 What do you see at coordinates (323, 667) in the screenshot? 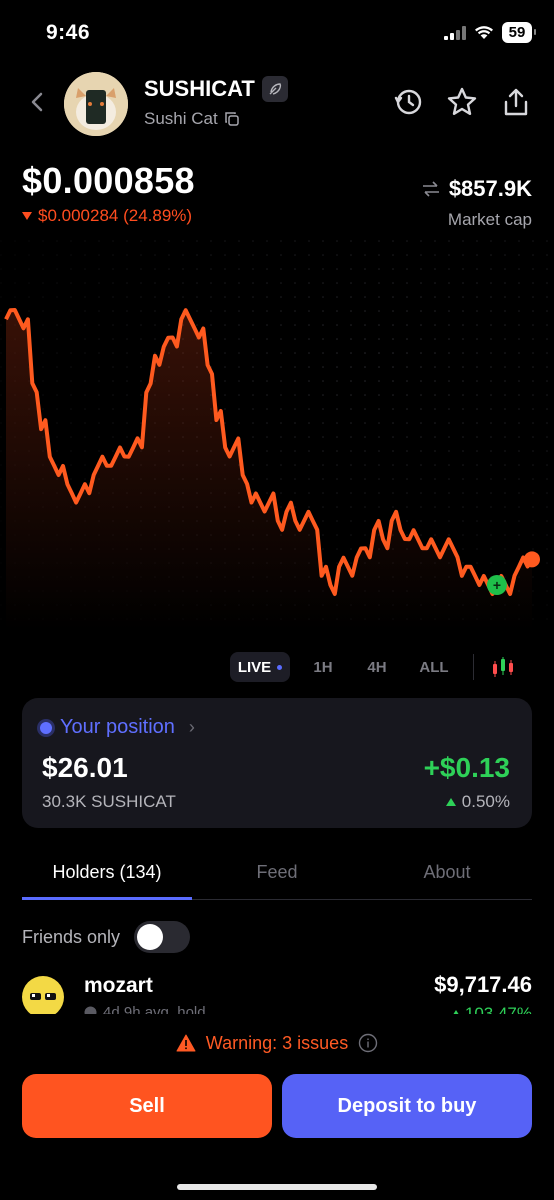
I see `range-1h-button: 1H` at bounding box center [323, 667].